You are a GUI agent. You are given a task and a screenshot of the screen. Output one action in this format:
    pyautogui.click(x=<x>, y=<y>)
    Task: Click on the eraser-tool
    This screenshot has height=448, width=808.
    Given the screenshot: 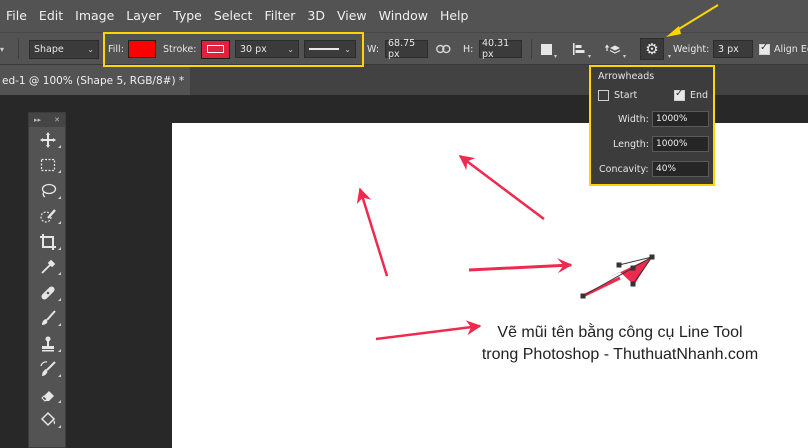 What is the action you would take?
    pyautogui.click(x=48, y=395)
    